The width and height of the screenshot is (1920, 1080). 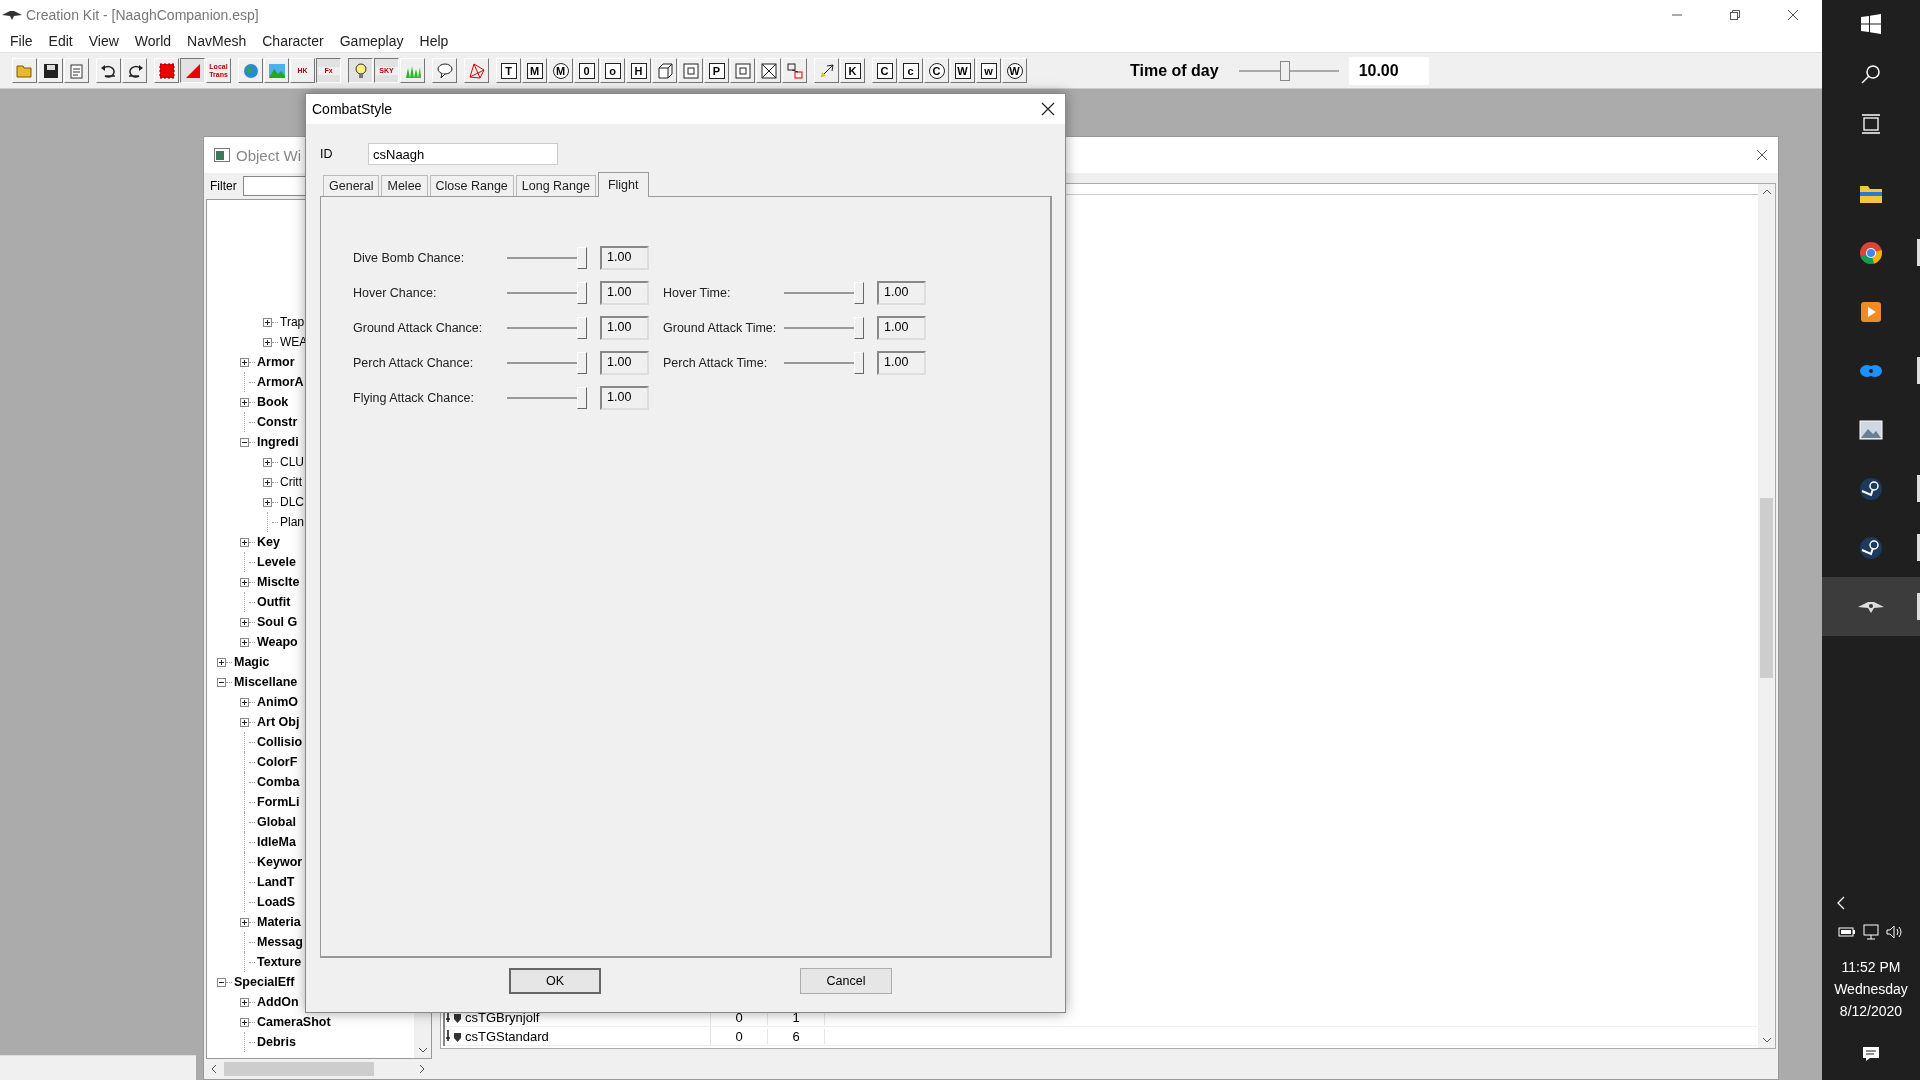 What do you see at coordinates (623, 184) in the screenshot?
I see `tab: Flight` at bounding box center [623, 184].